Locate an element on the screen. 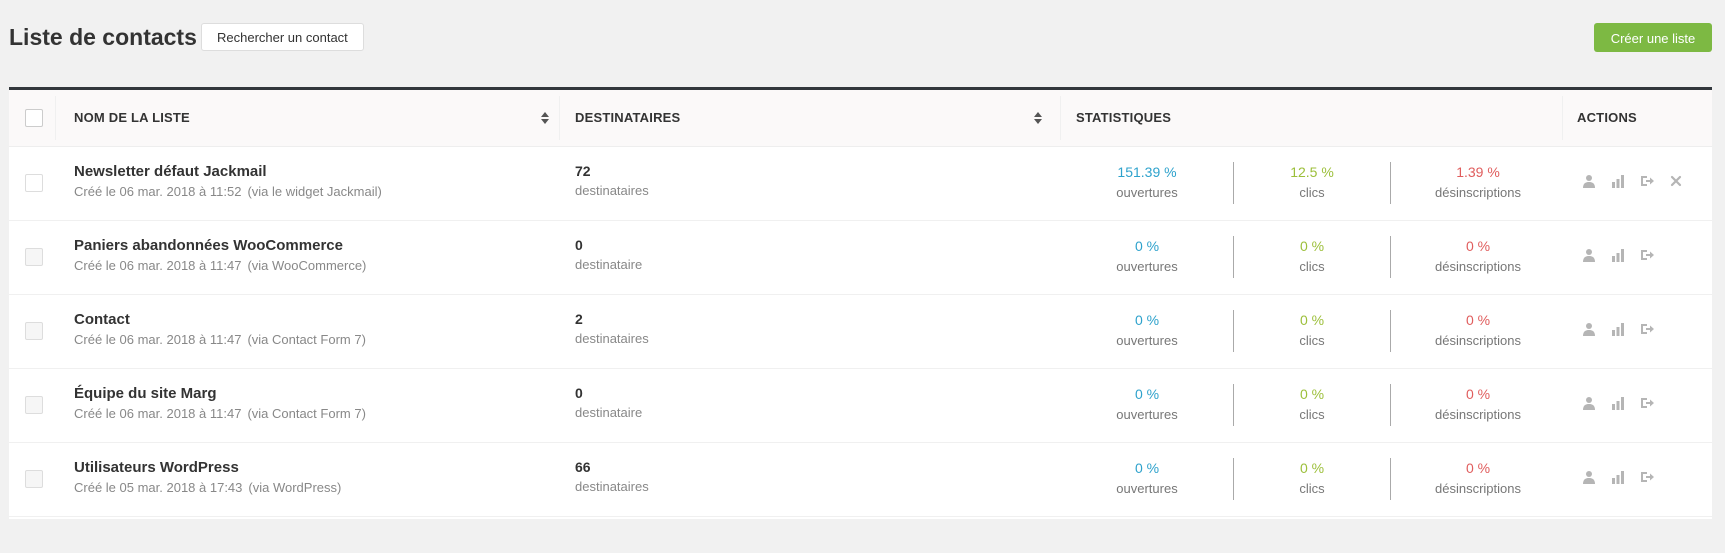 The image size is (1725, 553). list-source: (via WooCommerce) is located at coordinates (307, 265).